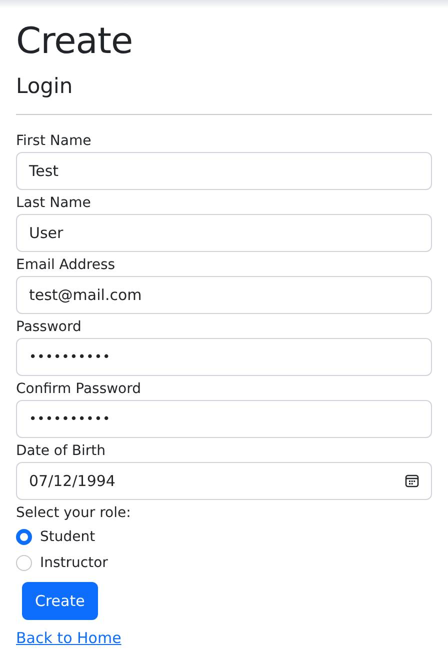 The width and height of the screenshot is (448, 669). What do you see at coordinates (53, 203) in the screenshot?
I see `field-label: Last Name` at bounding box center [53, 203].